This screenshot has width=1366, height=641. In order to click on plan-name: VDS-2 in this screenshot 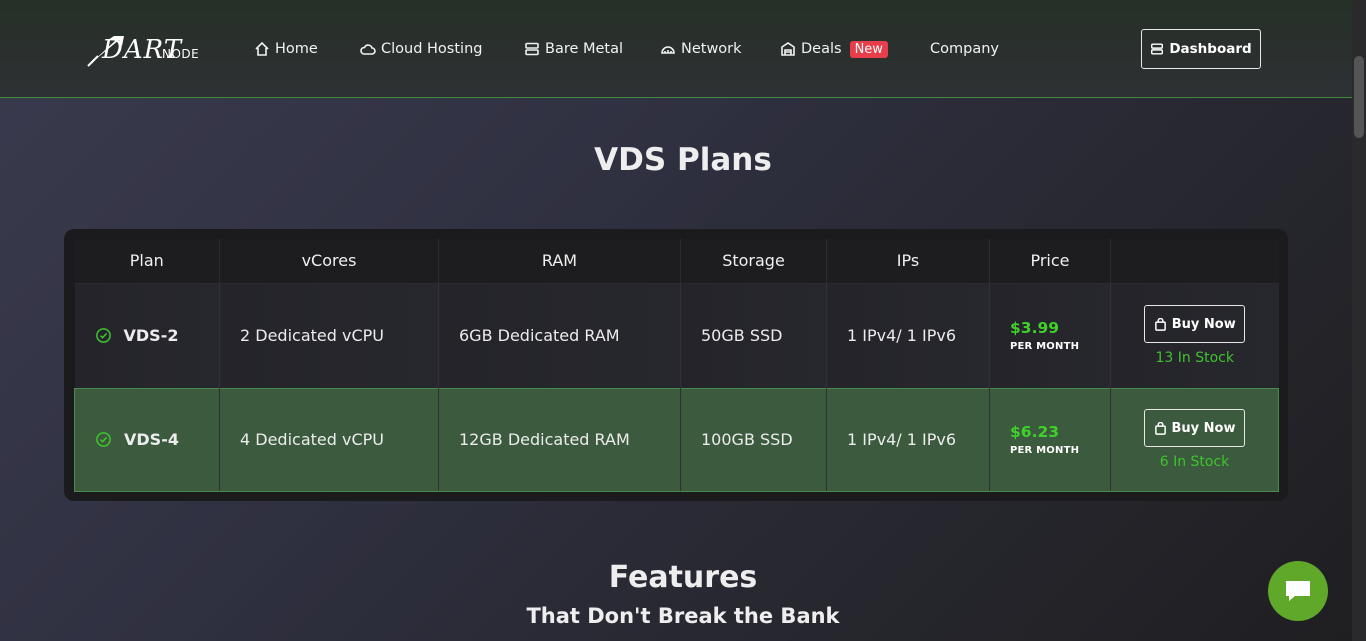, I will do `click(151, 335)`.